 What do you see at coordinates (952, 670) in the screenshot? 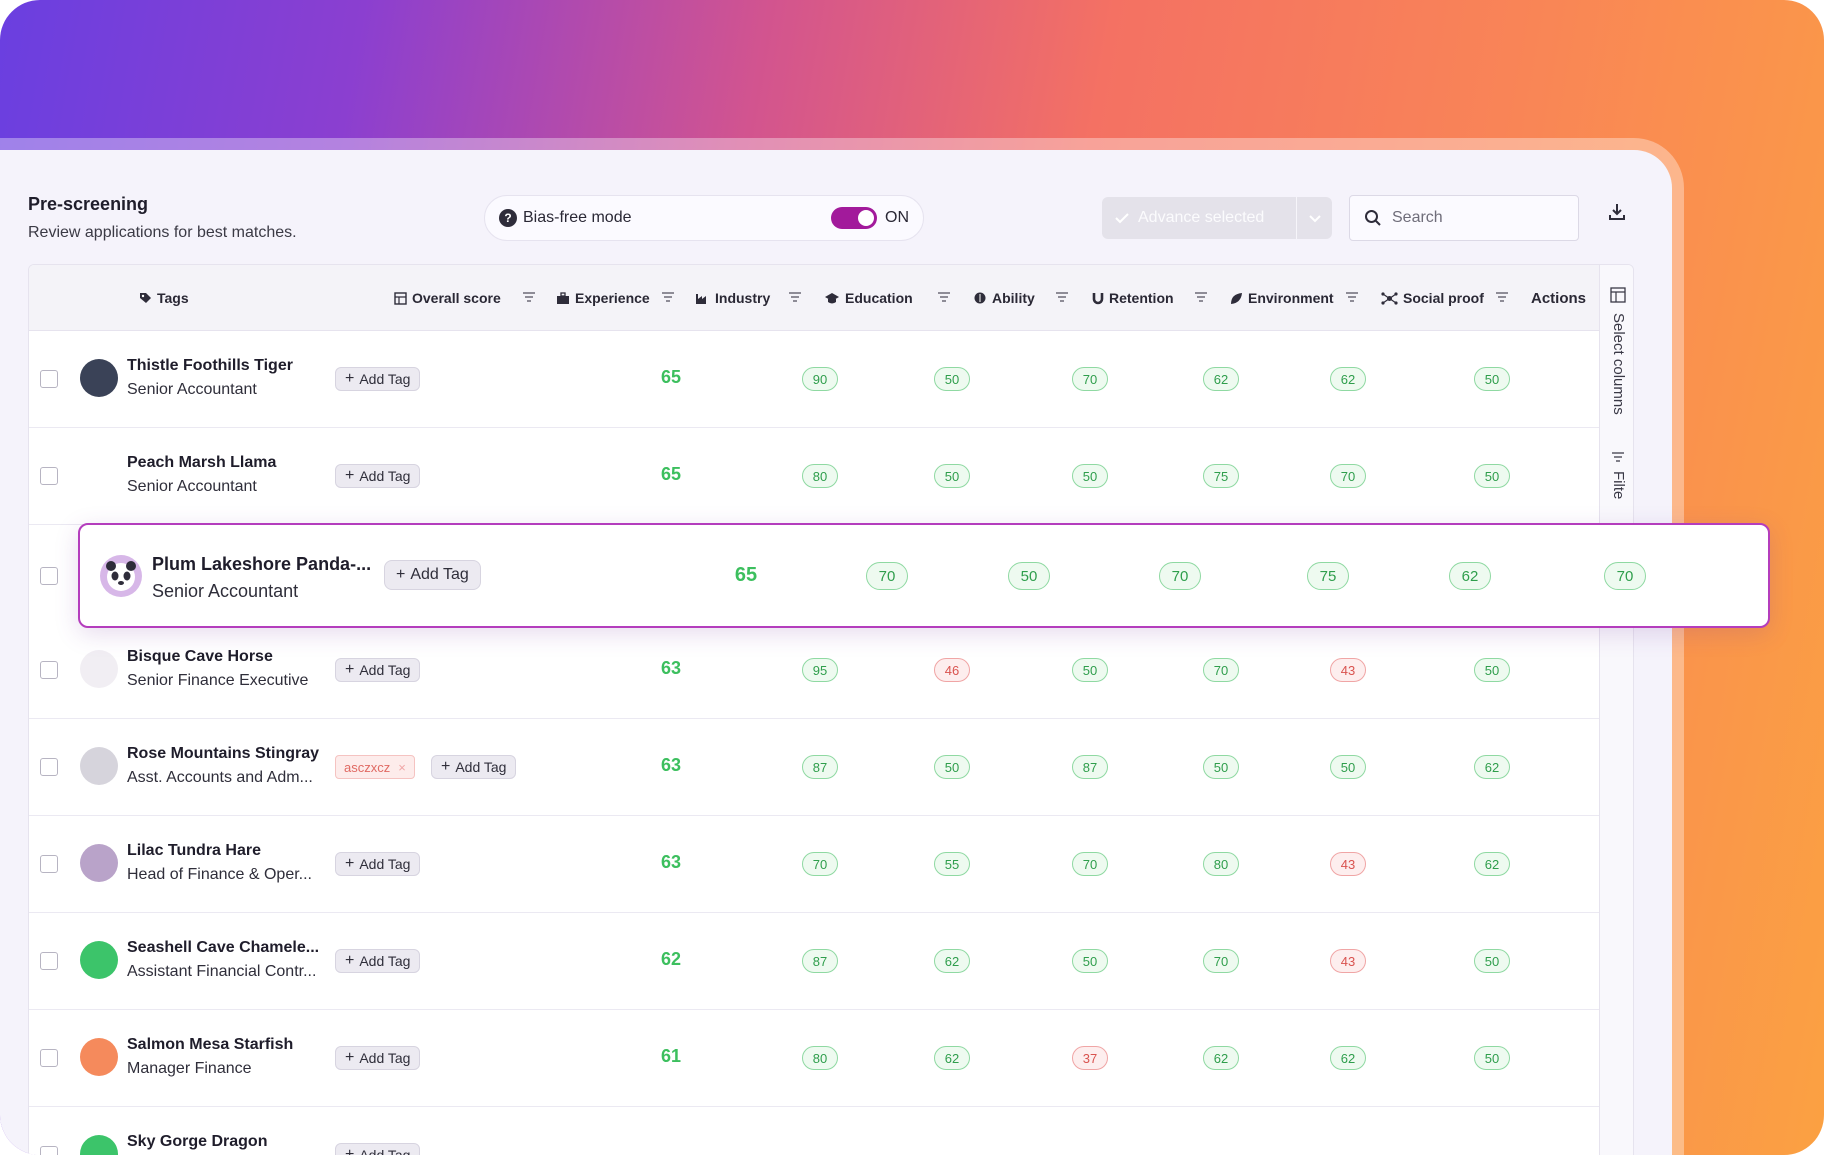
I see `score-badge: 46` at bounding box center [952, 670].